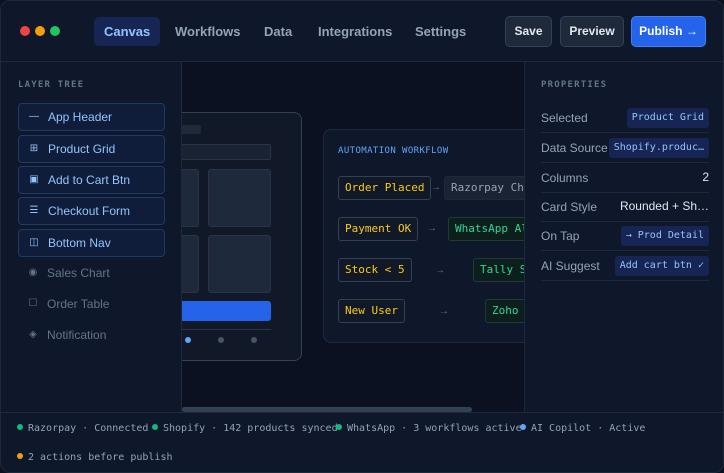 This screenshot has height=473, width=724. I want to click on window-close-button, so click(25, 31).